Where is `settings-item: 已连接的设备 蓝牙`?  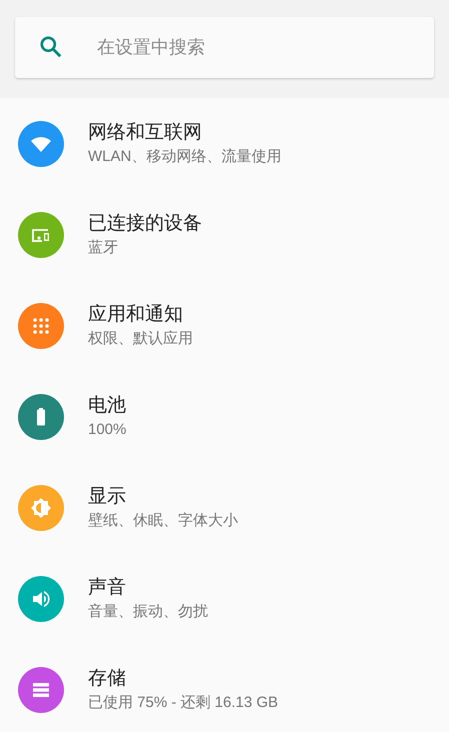 settings-item: 已连接的设备 蓝牙 is located at coordinates (224, 234).